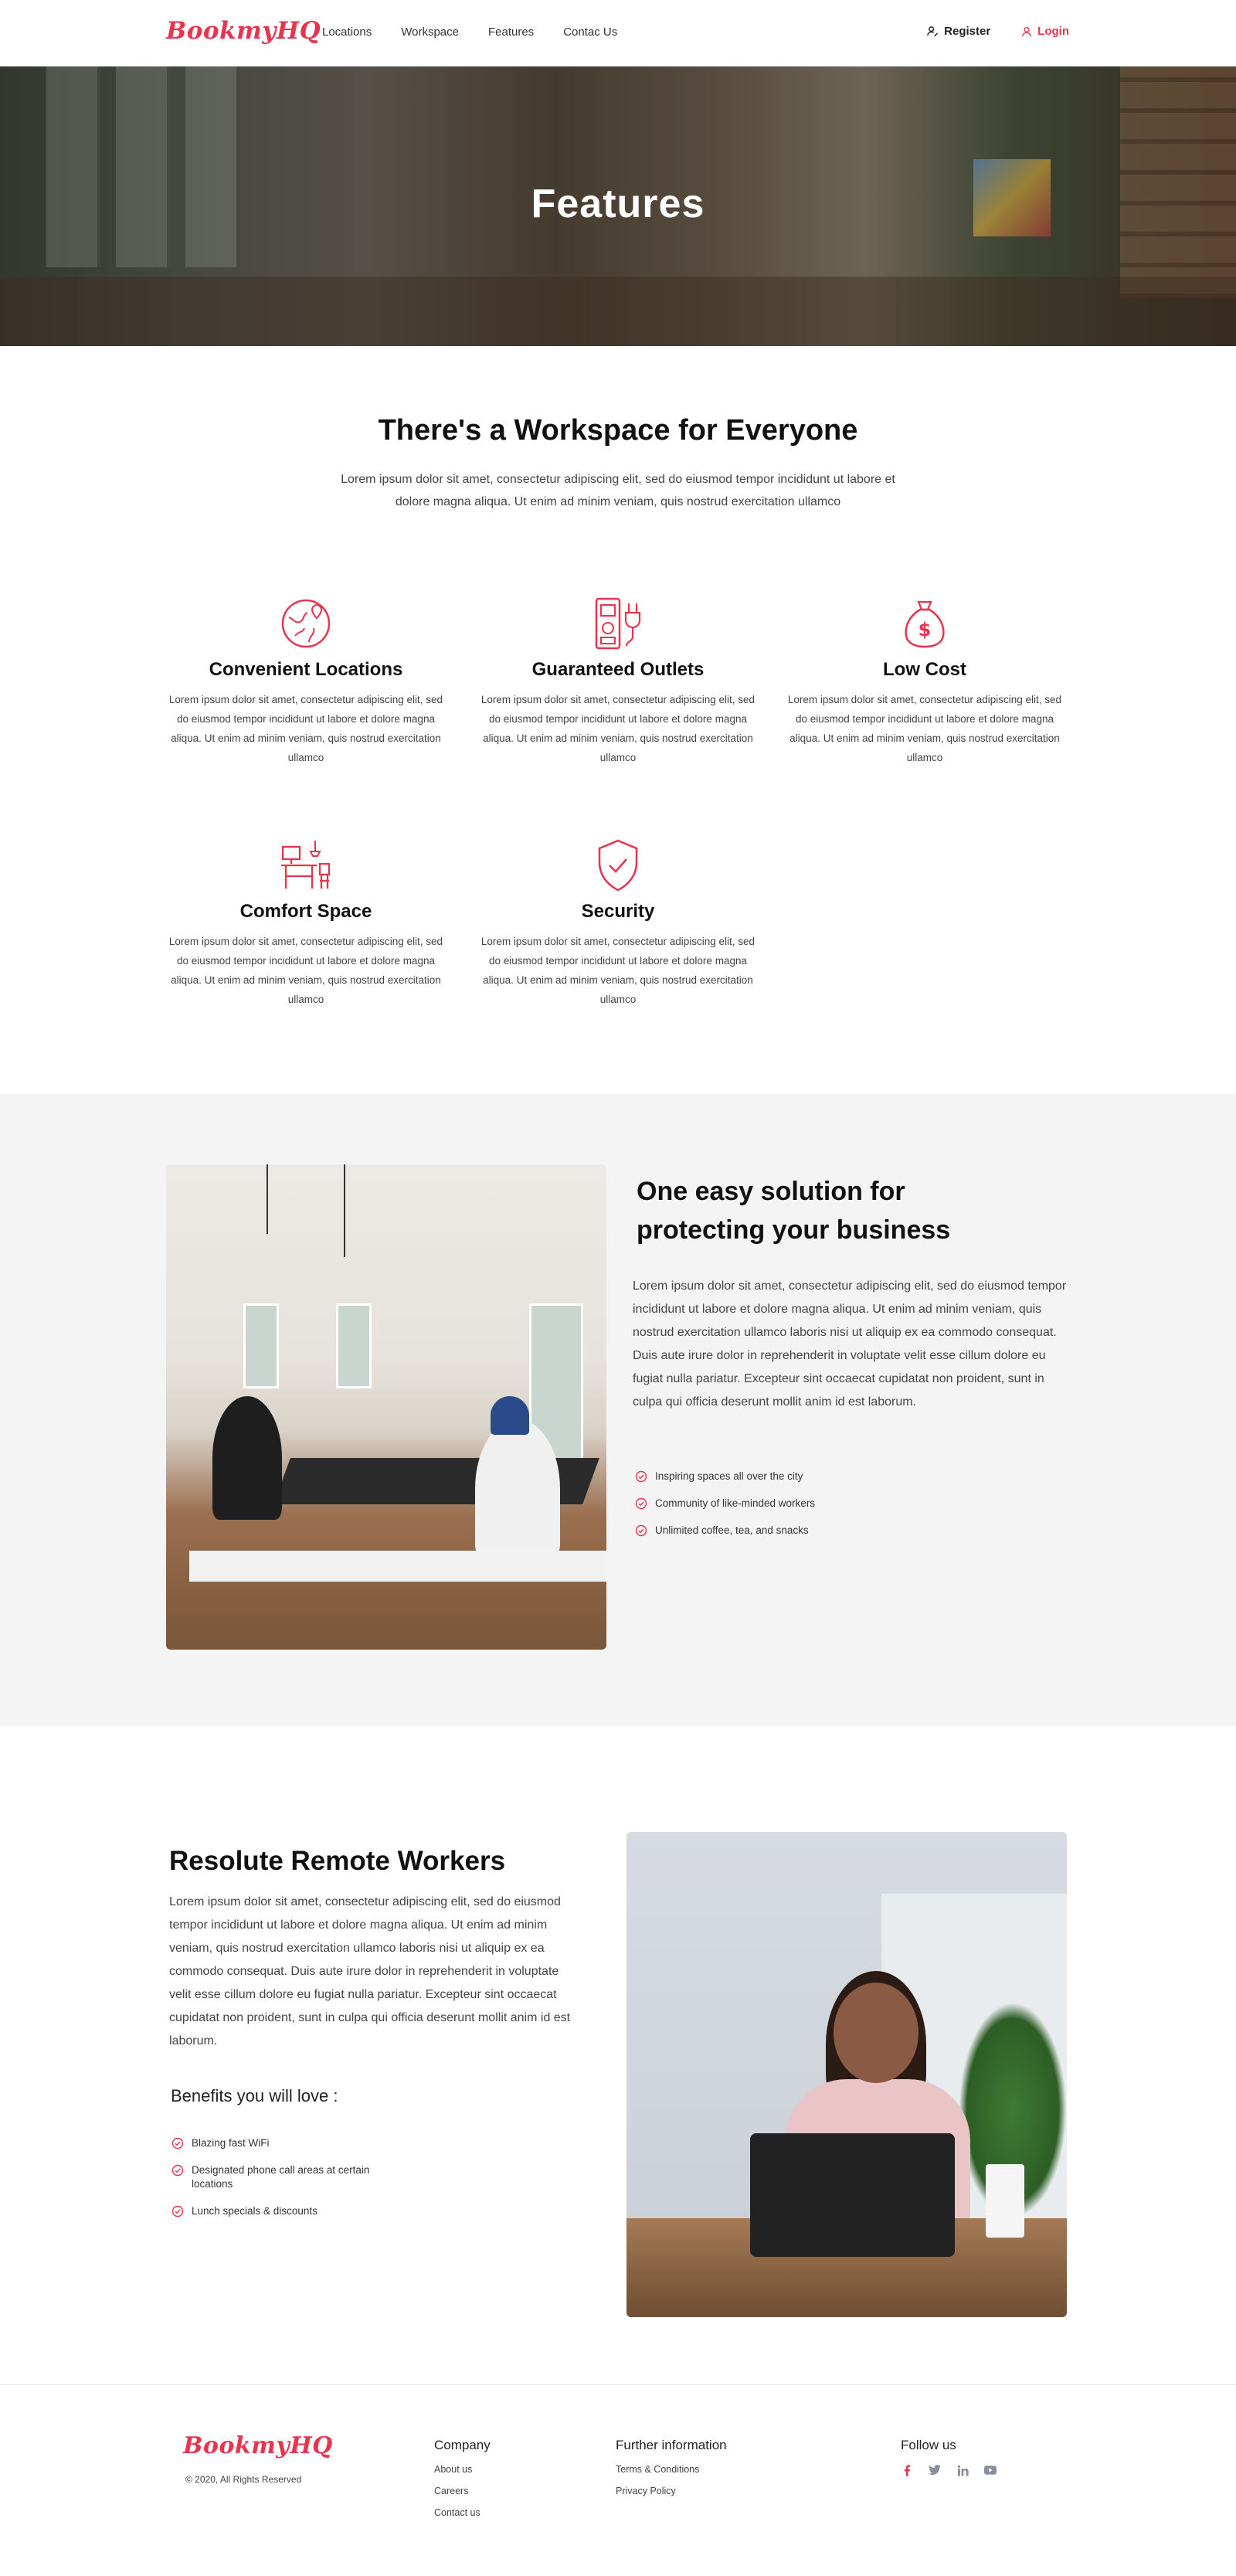  Describe the element at coordinates (231, 2143) in the screenshot. I see `list-item-label: Blazing fast WiFi` at that location.